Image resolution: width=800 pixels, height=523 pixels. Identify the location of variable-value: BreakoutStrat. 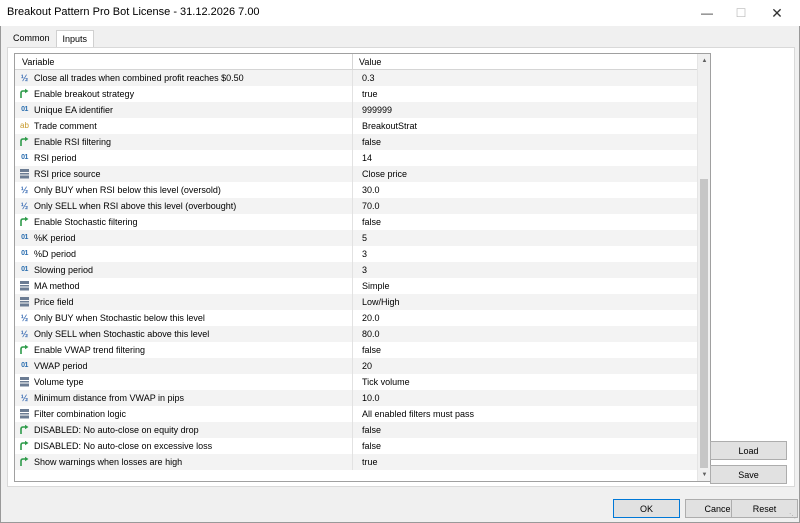
(389, 126).